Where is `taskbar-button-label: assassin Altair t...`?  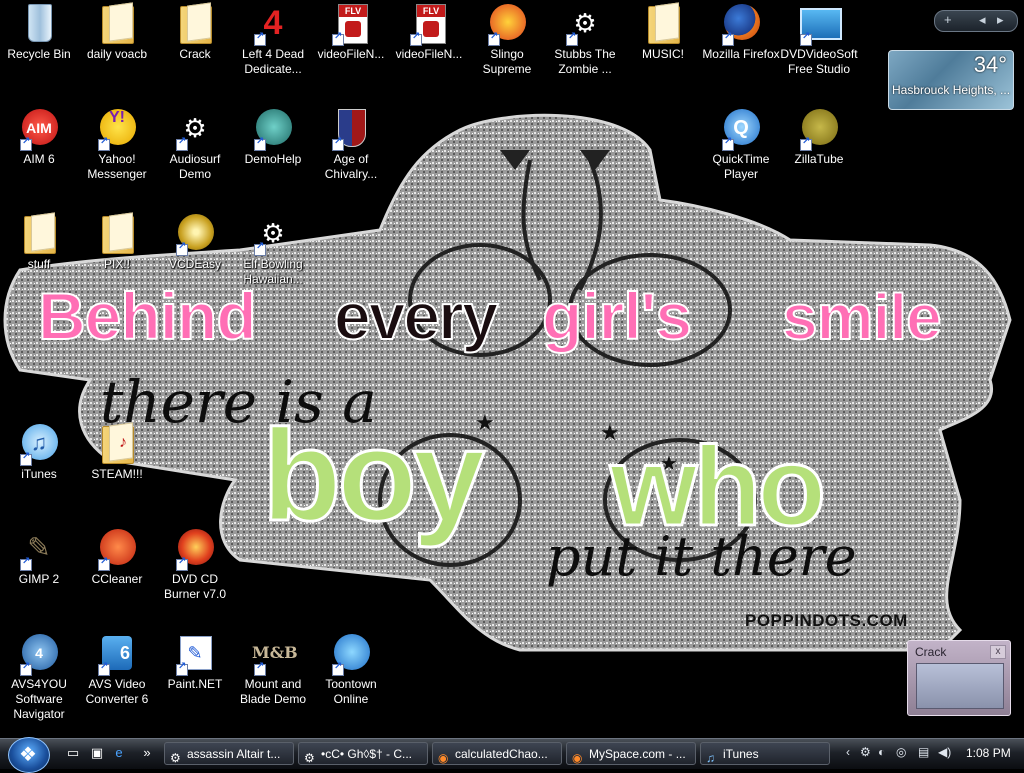
taskbar-button-label: assassin Altair t... is located at coordinates (234, 754).